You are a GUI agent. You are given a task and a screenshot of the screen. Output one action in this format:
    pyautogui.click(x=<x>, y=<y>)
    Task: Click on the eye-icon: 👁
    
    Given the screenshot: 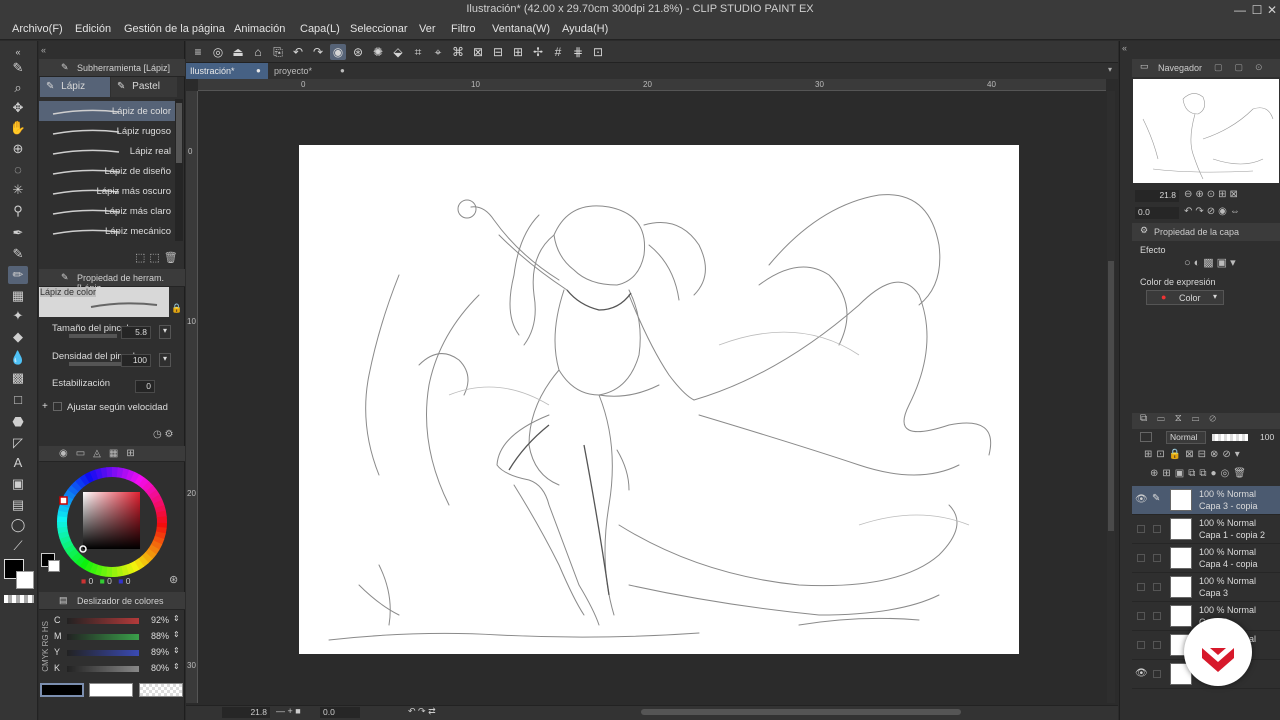 What is the action you would take?
    pyautogui.click(x=1141, y=499)
    